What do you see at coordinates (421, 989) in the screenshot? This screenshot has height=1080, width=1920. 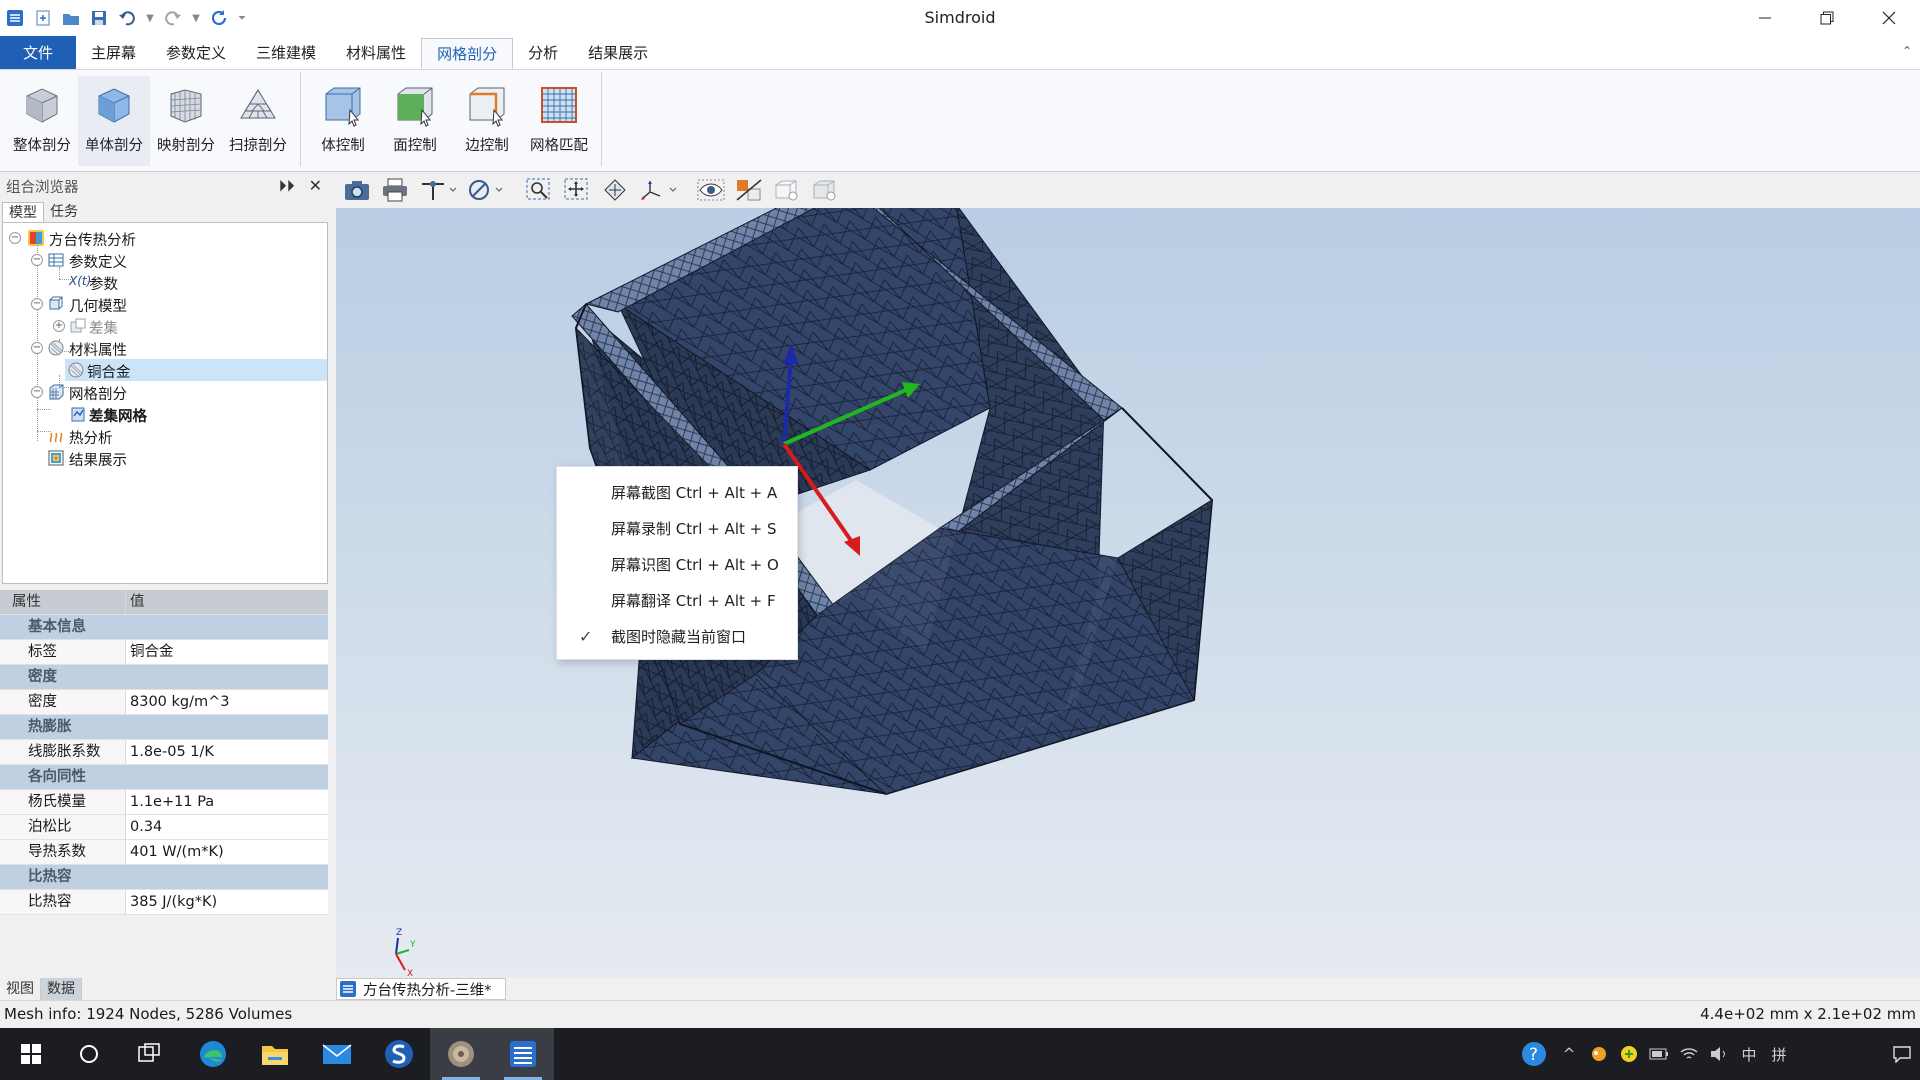 I see `document-tab: 方台传热分析-三维*` at bounding box center [421, 989].